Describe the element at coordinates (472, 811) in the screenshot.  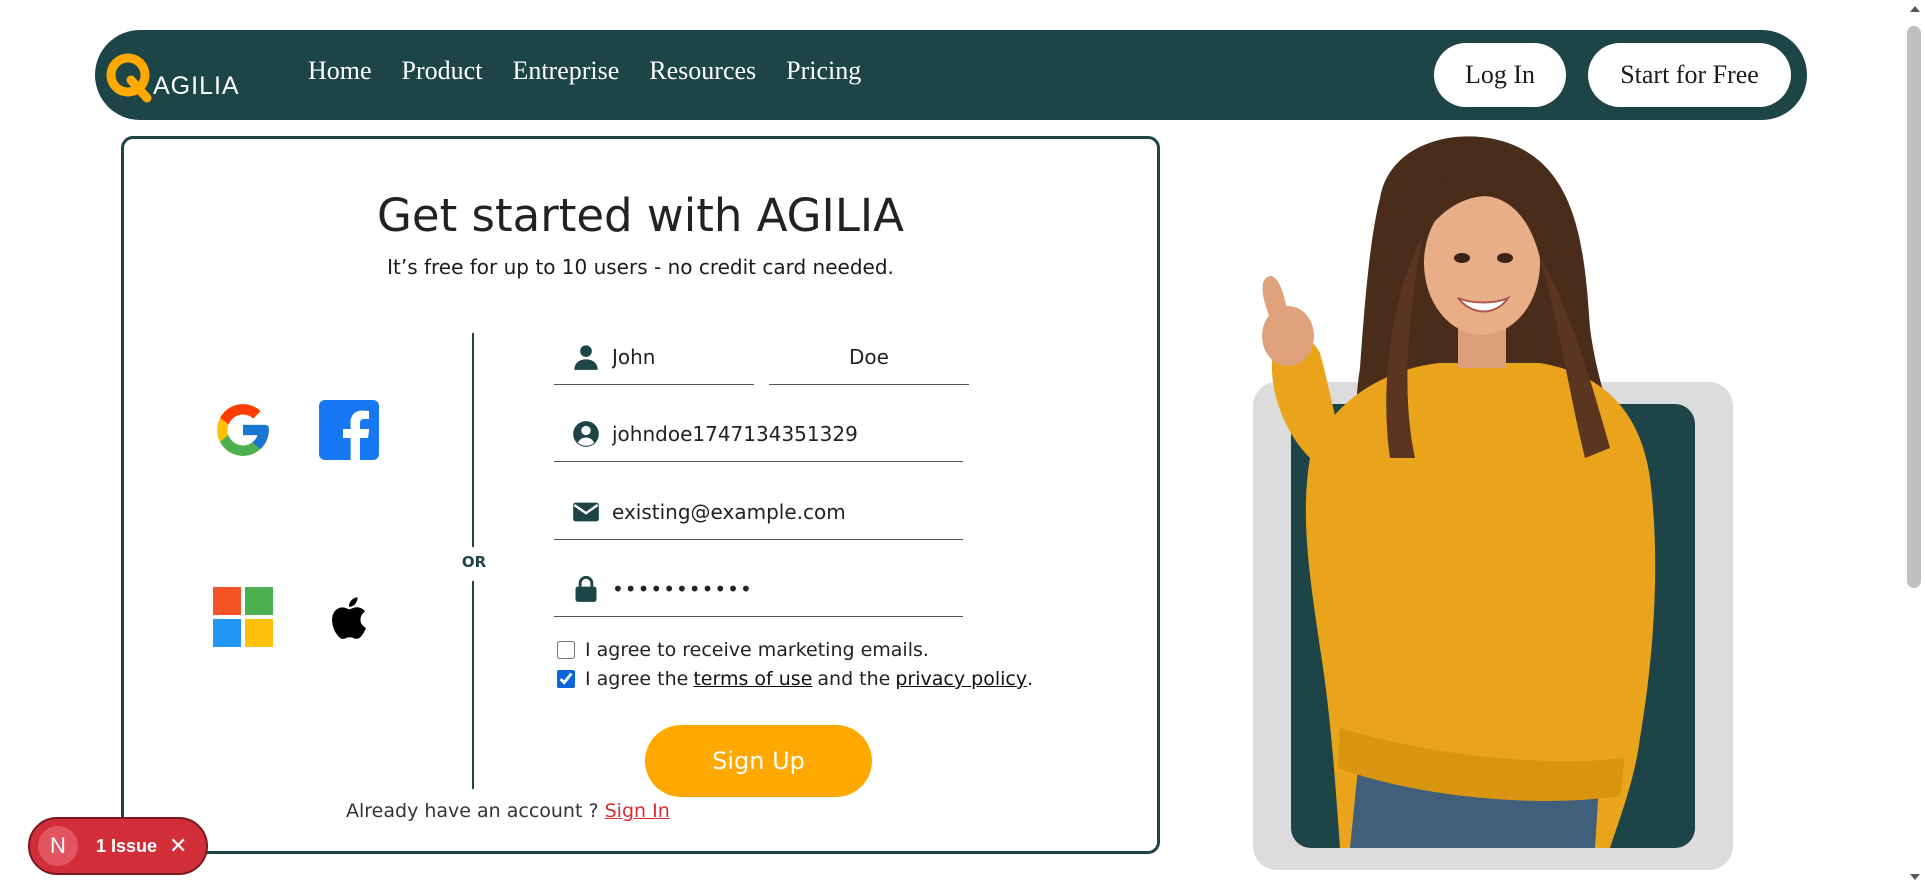
I see `already-text: Already have an account ?` at that location.